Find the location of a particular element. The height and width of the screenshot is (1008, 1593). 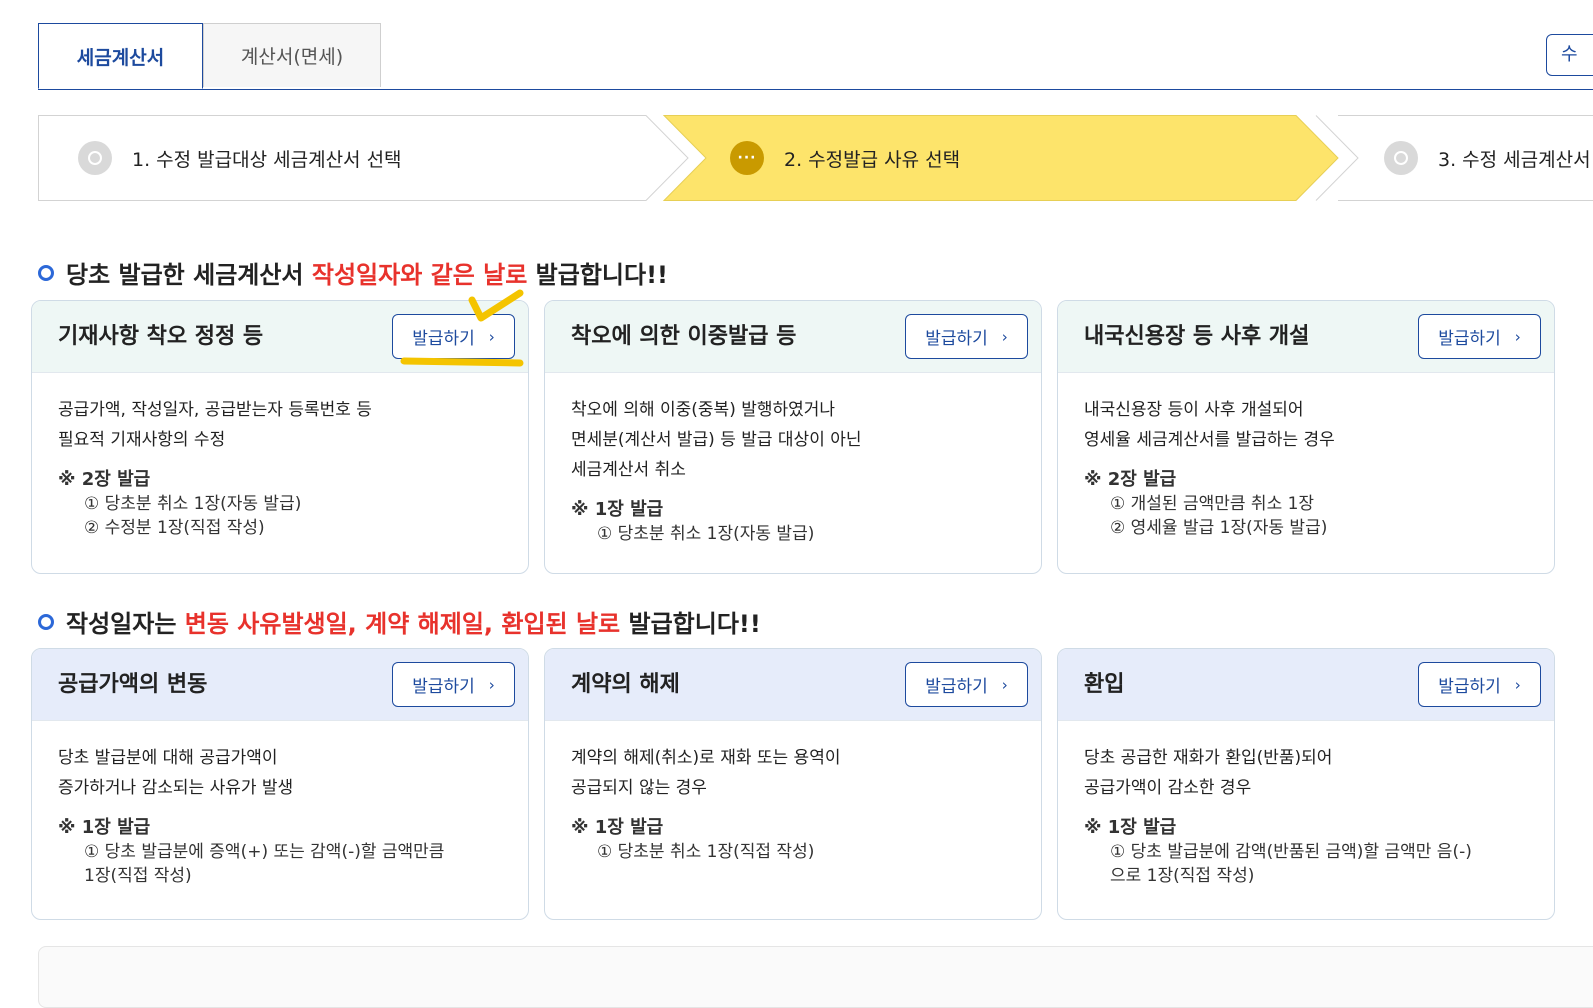

card-note: ※ 1장 발급 ① 당초분 취소 1장(자동 발급) is located at coordinates (693, 521).